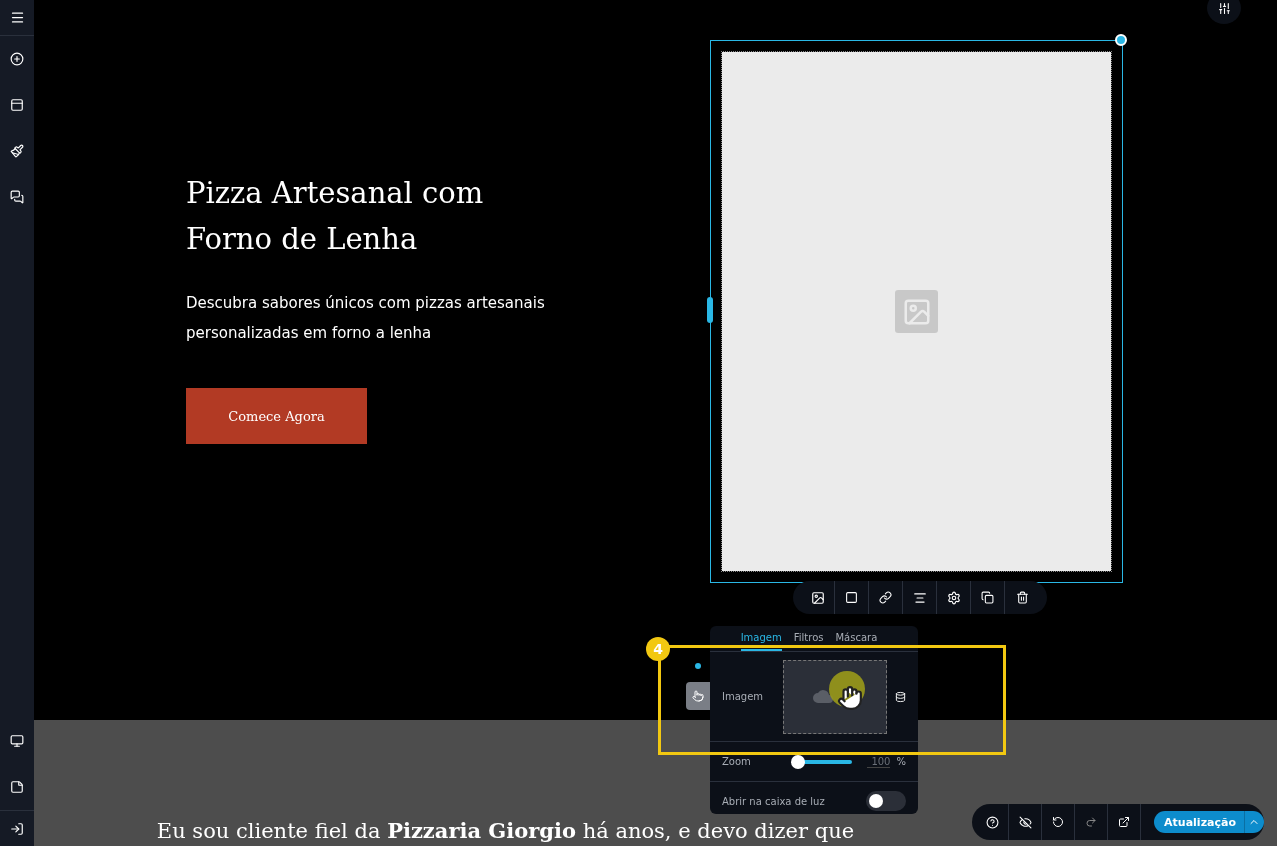 The width and height of the screenshot is (1277, 846). I want to click on external-link-icon, so click(1124, 822).